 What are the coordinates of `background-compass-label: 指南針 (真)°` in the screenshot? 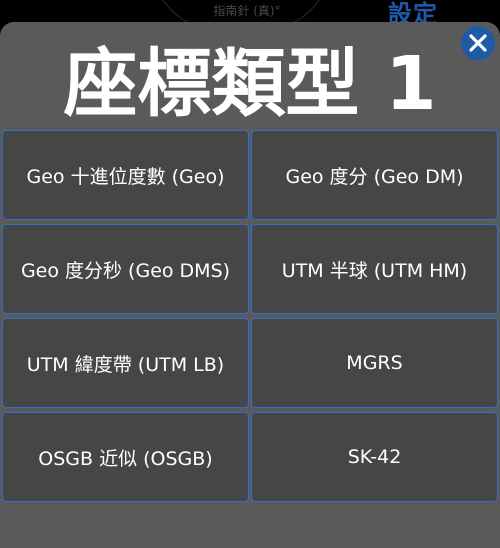 It's located at (247, 11).